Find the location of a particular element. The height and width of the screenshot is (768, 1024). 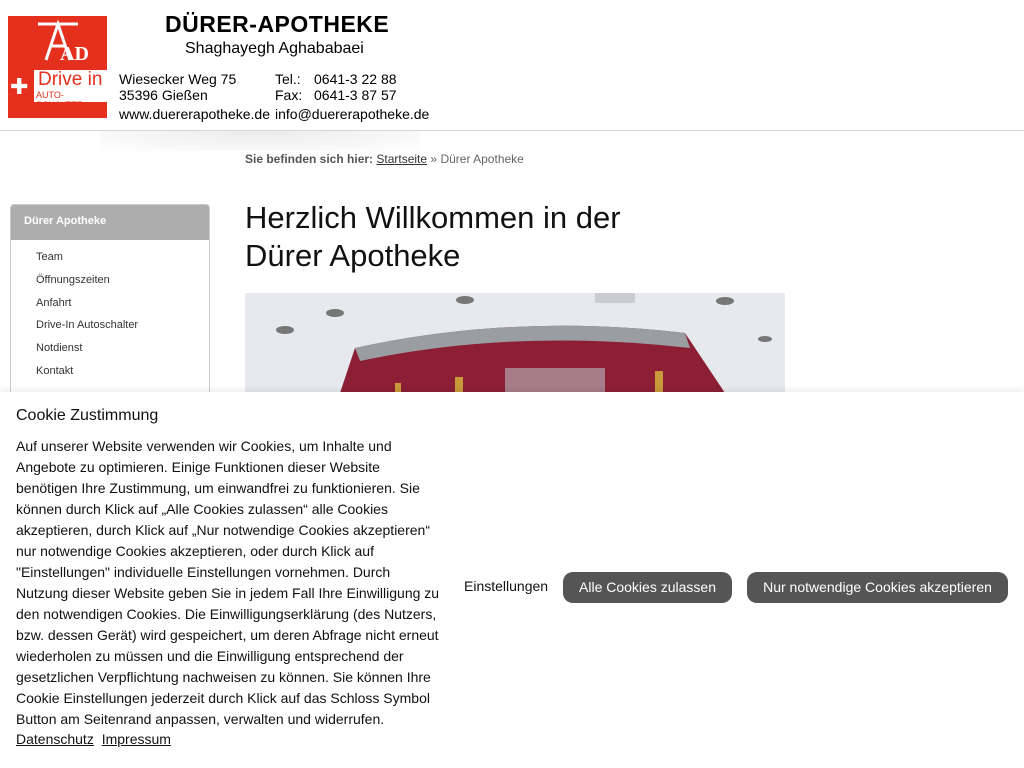

fax-label: Fax: is located at coordinates (289, 95).